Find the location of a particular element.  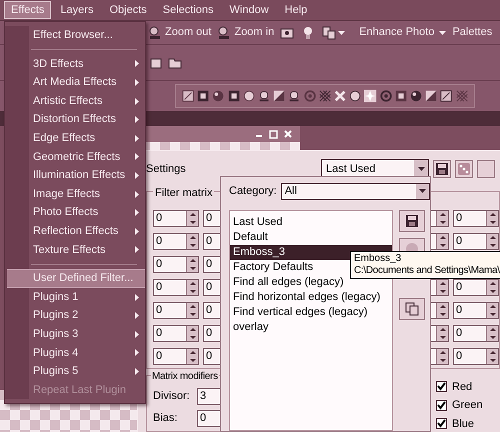

menu-item: Objects is located at coordinates (128, 10).